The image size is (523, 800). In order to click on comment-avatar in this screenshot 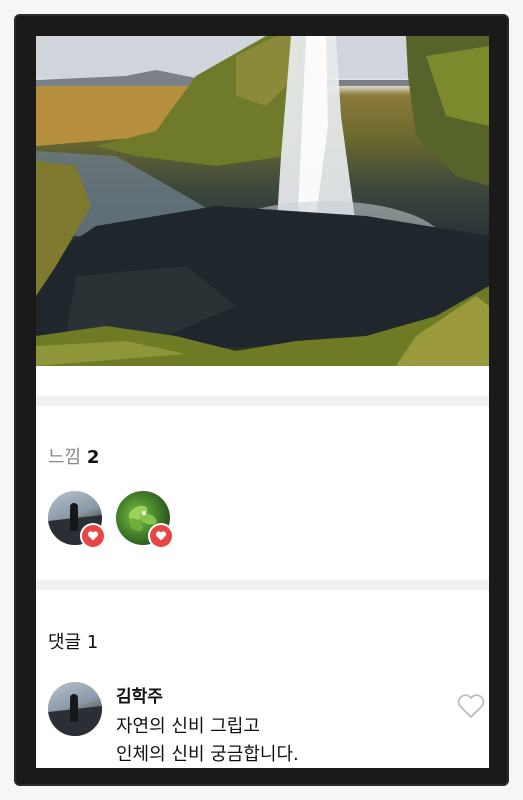, I will do `click(75, 709)`.